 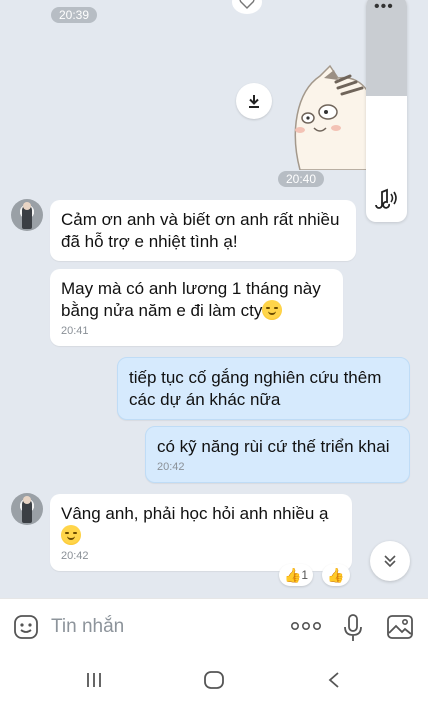 I want to click on message-bubble: có kỹ năng rùi cứ thế triển khai 20:42, so click(x=277, y=454).